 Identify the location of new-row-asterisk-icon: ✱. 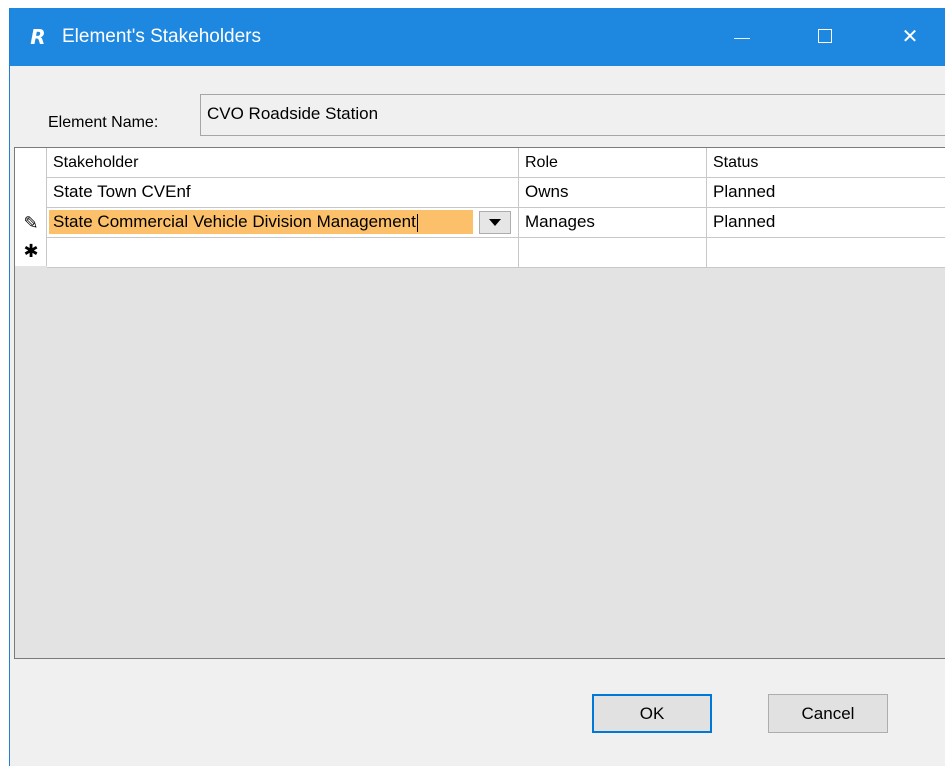
(31, 251).